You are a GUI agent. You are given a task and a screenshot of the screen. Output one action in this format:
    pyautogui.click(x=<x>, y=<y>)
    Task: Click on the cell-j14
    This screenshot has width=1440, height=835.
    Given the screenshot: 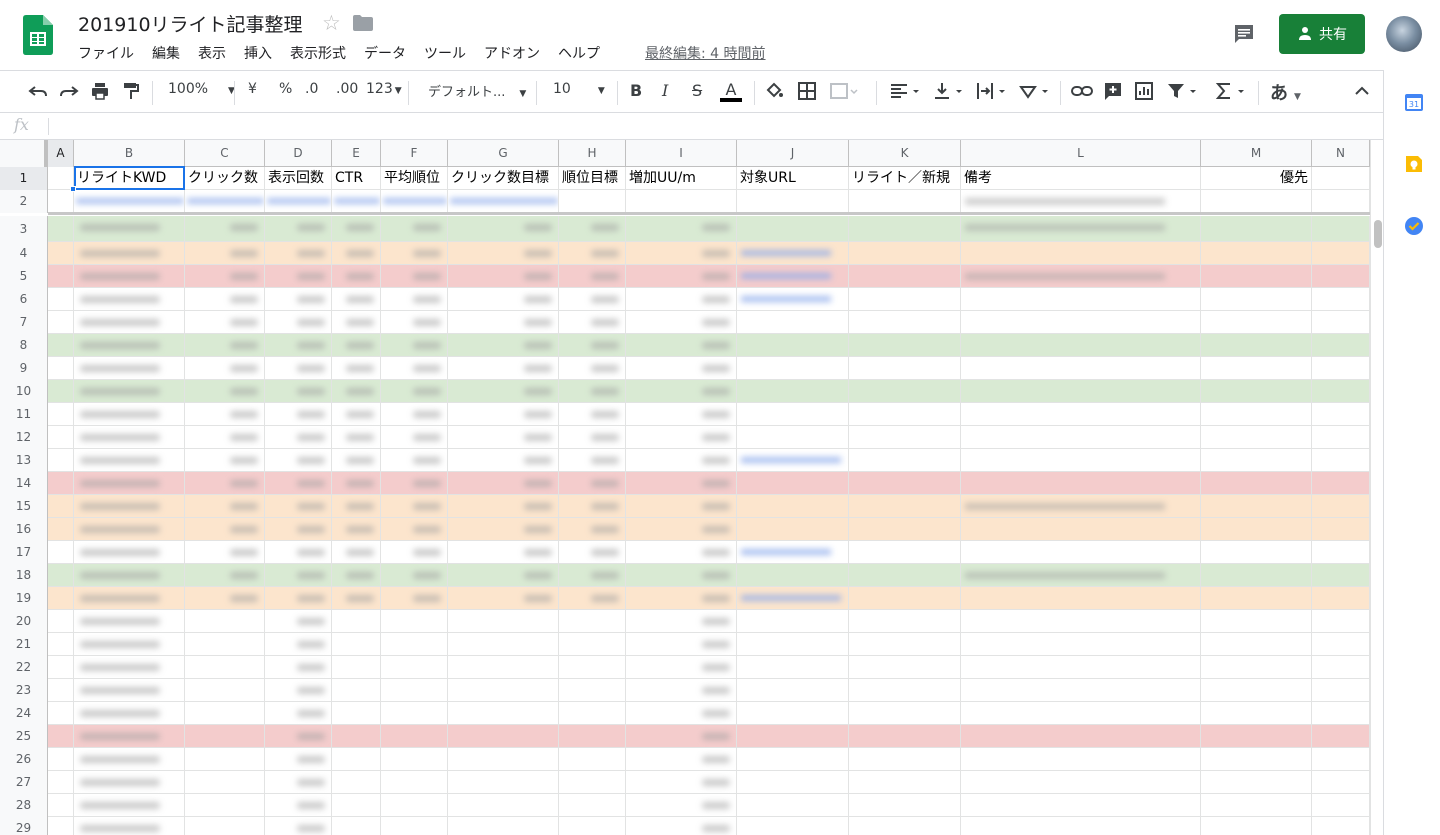 What is the action you would take?
    pyautogui.click(x=793, y=483)
    